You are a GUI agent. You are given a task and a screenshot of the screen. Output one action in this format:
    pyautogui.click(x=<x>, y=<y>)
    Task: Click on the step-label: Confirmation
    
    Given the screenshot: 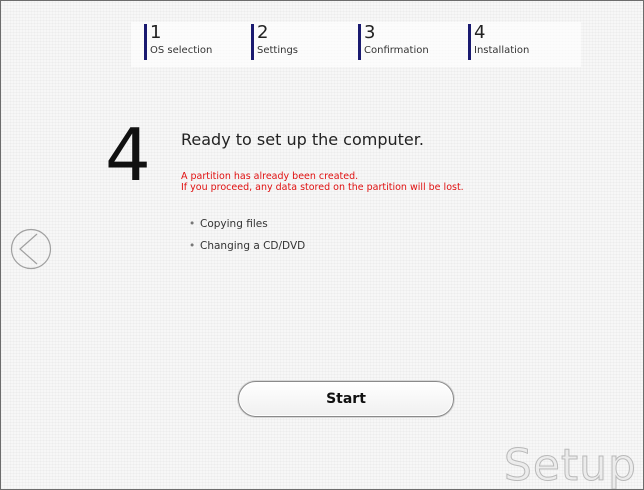 What is the action you would take?
    pyautogui.click(x=396, y=50)
    